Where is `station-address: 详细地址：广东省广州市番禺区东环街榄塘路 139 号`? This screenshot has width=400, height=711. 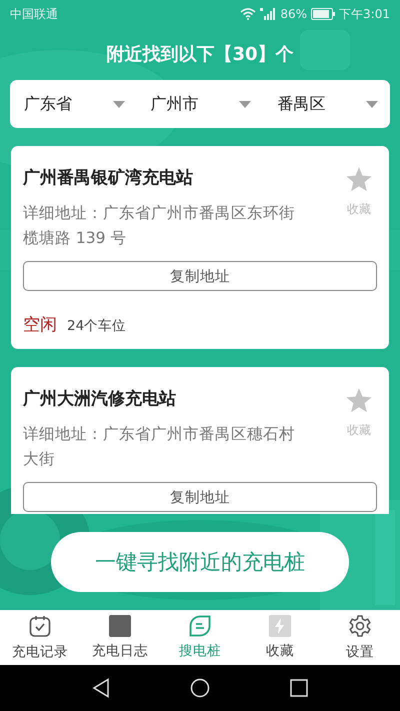
station-address: 详细地址：广东省广州市番禺区东环街榄塘路 139 号 is located at coordinates (159, 226).